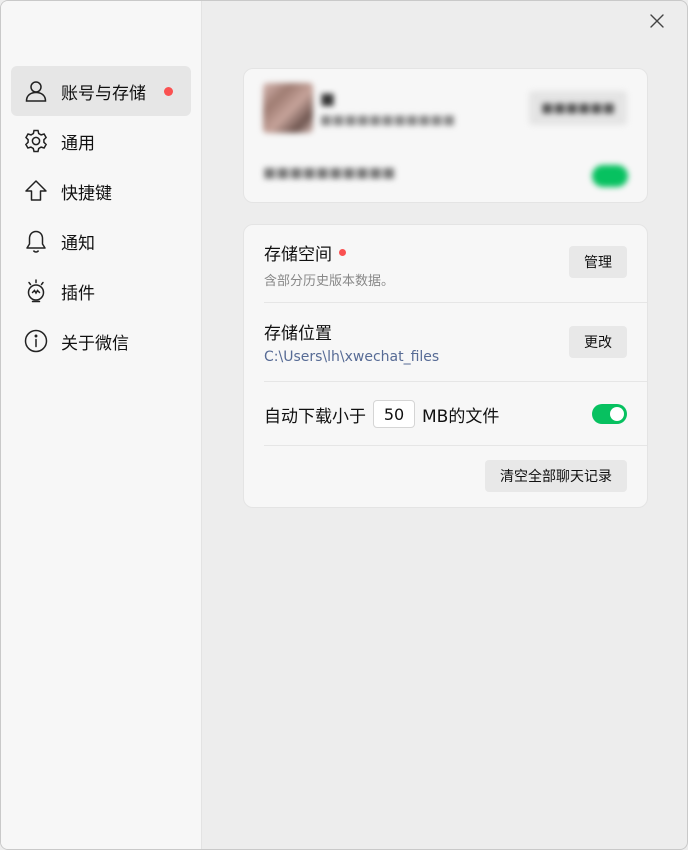  I want to click on close-icon, so click(657, 21).